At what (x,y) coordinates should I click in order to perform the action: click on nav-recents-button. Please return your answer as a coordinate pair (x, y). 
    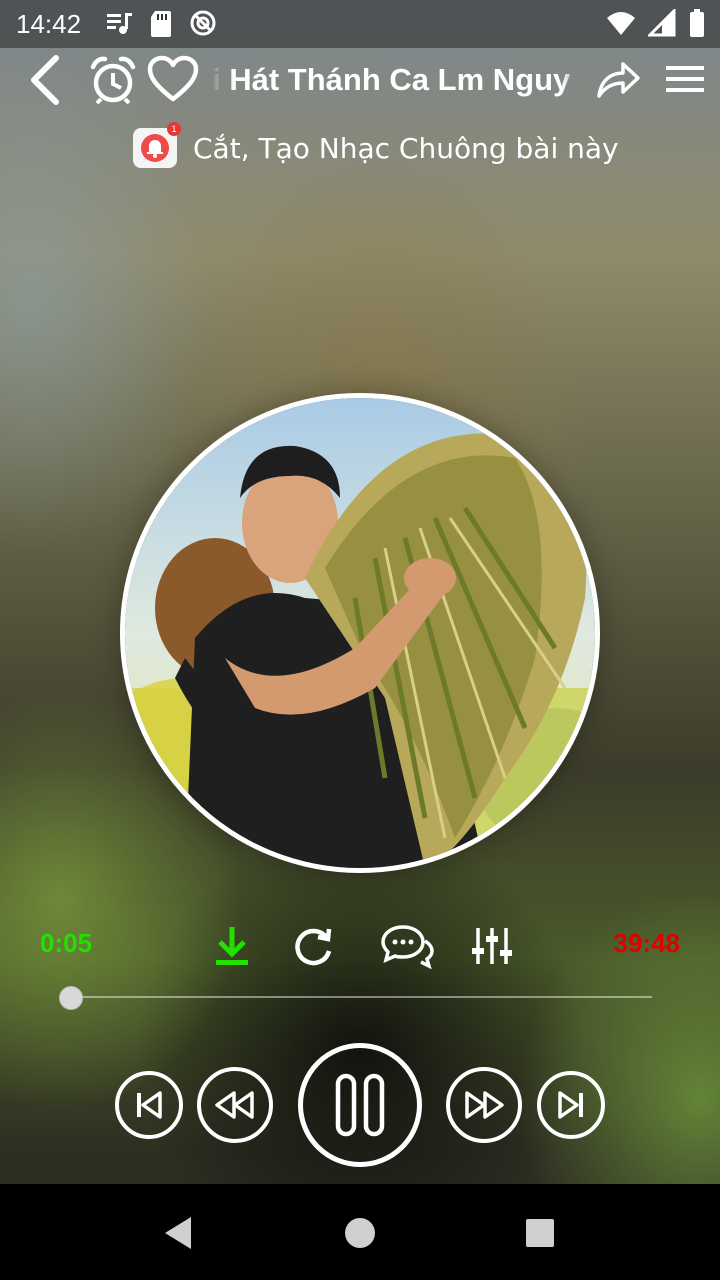
    Looking at the image, I should click on (540, 1233).